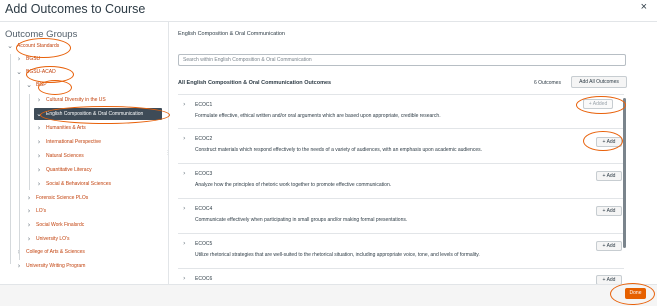 The image size is (657, 306). Describe the element at coordinates (401, 276) in the screenshot. I see `outcome-row: › ECOC6 + Add` at that location.